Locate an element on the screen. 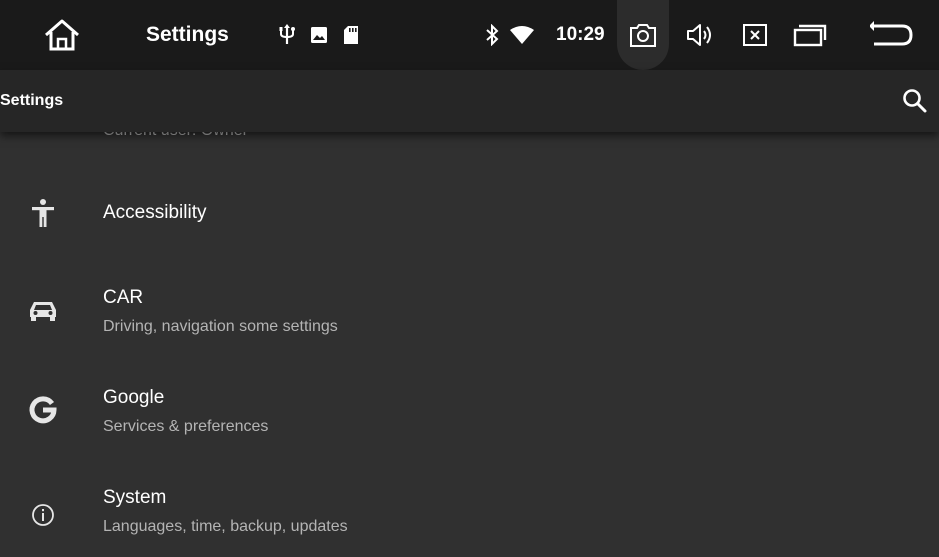 The image size is (939, 557). status-bar: Settings 10:29 is located at coordinates (469, 35).